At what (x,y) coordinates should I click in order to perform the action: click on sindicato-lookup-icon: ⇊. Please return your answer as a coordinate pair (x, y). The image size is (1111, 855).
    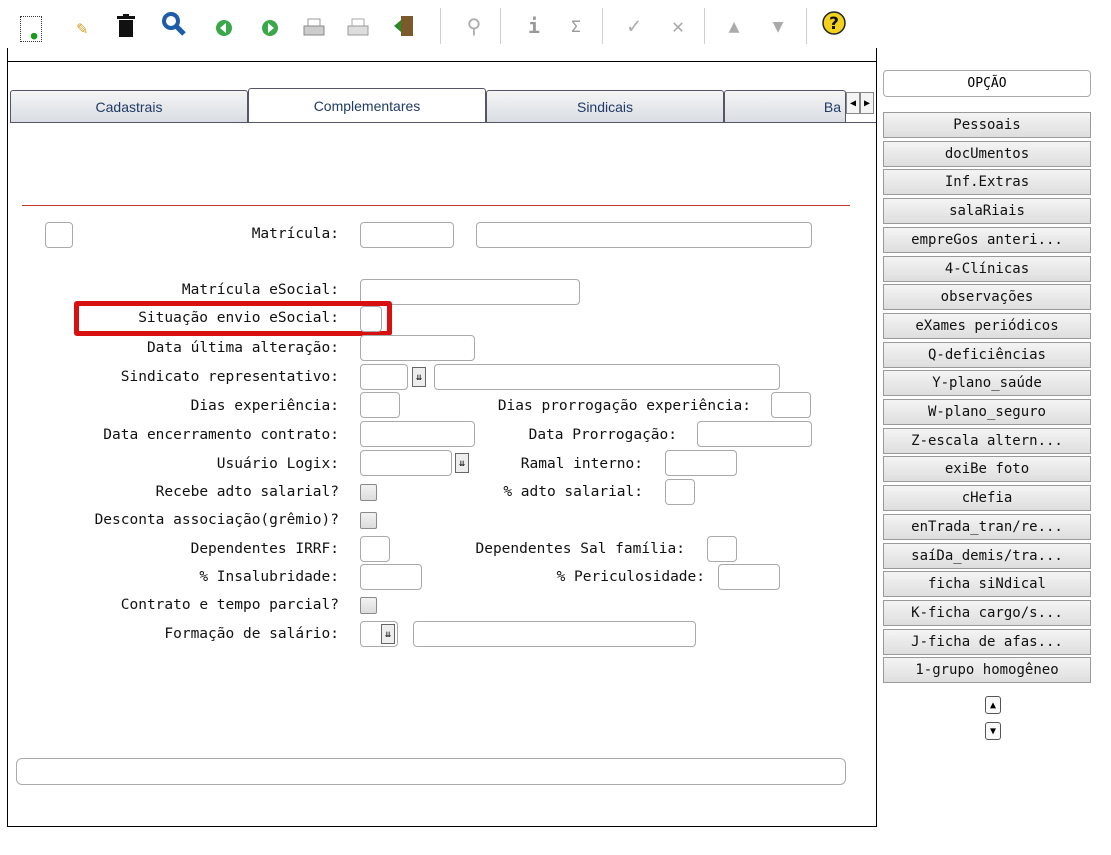
    Looking at the image, I should click on (419, 377).